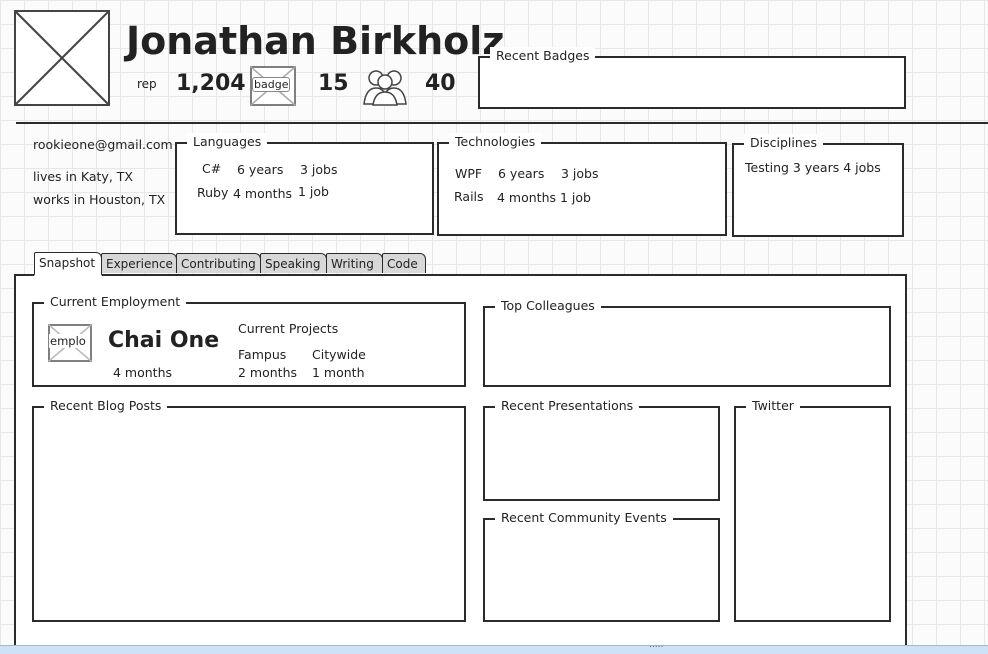 This screenshot has height=654, width=988. I want to click on tab-writing: Writing, so click(354, 263).